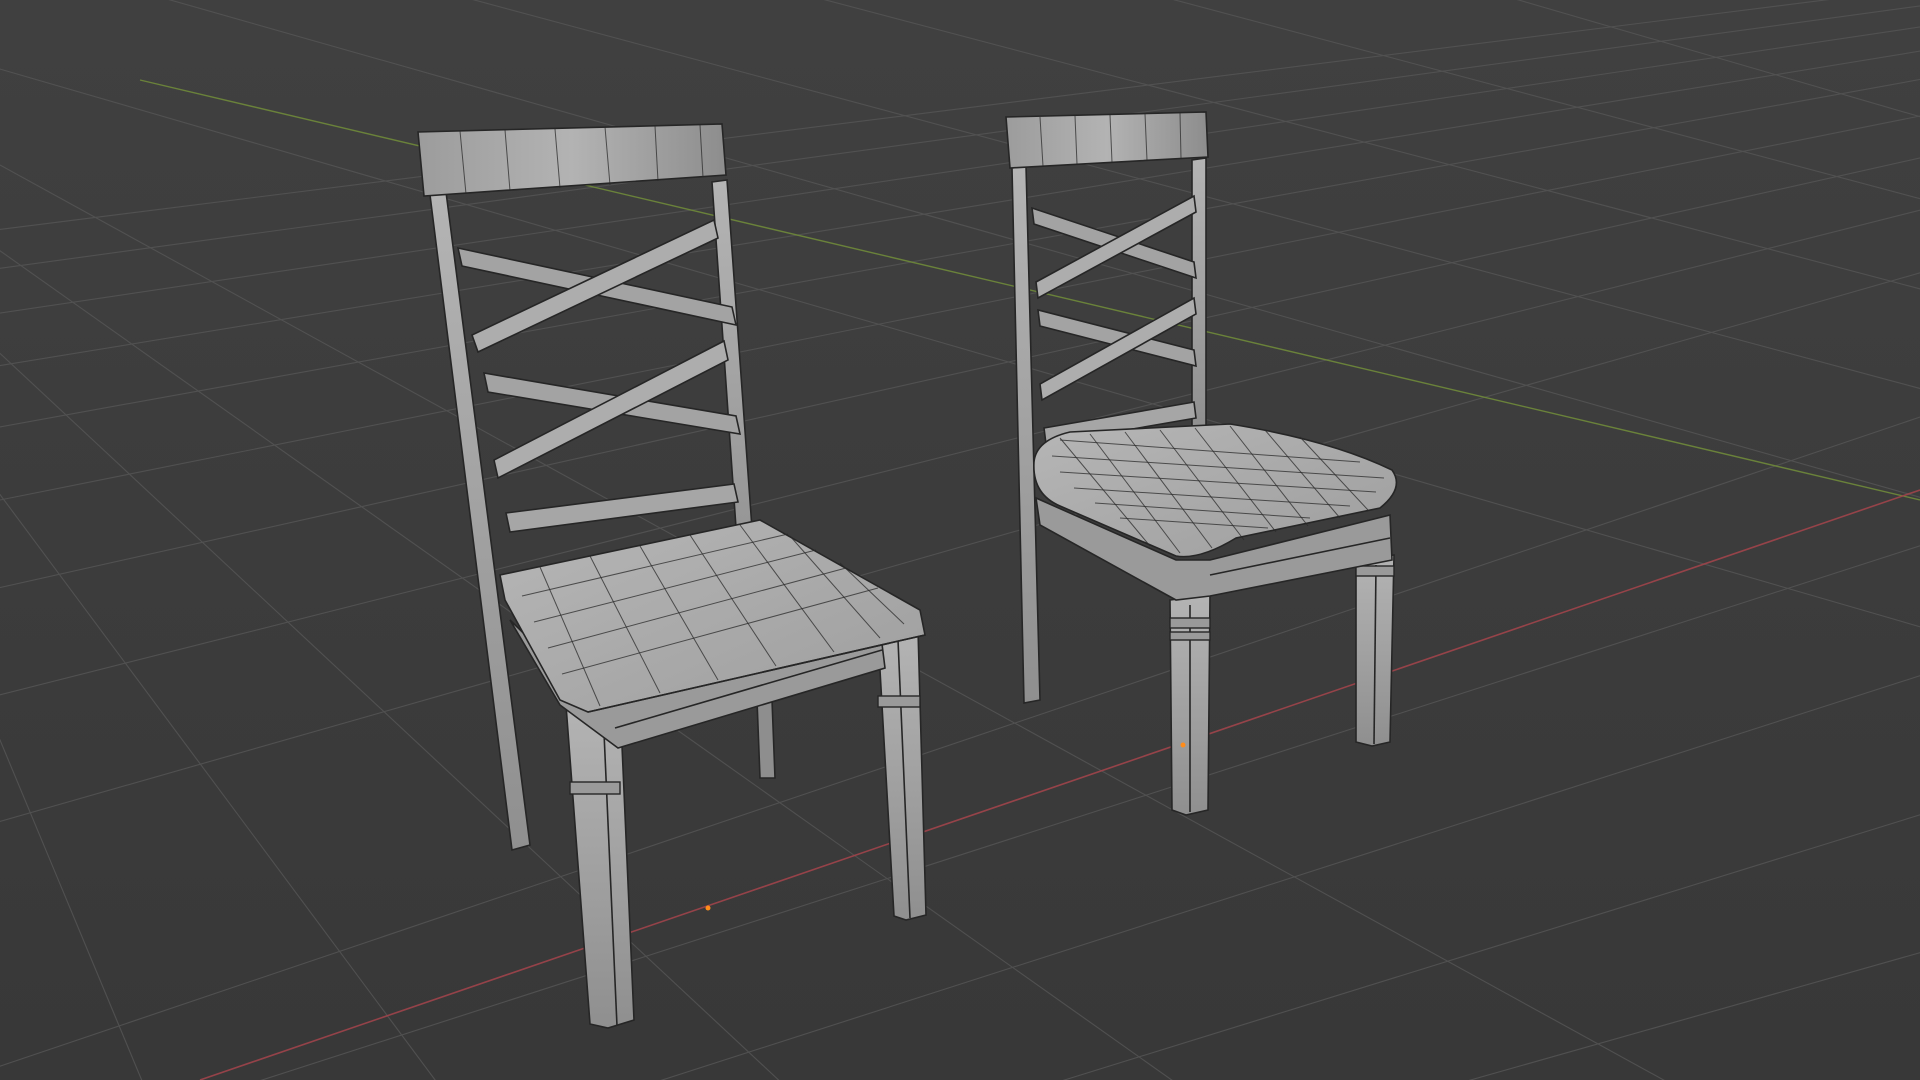  What do you see at coordinates (766, 739) in the screenshot?
I see `chair-left-rear-leg` at bounding box center [766, 739].